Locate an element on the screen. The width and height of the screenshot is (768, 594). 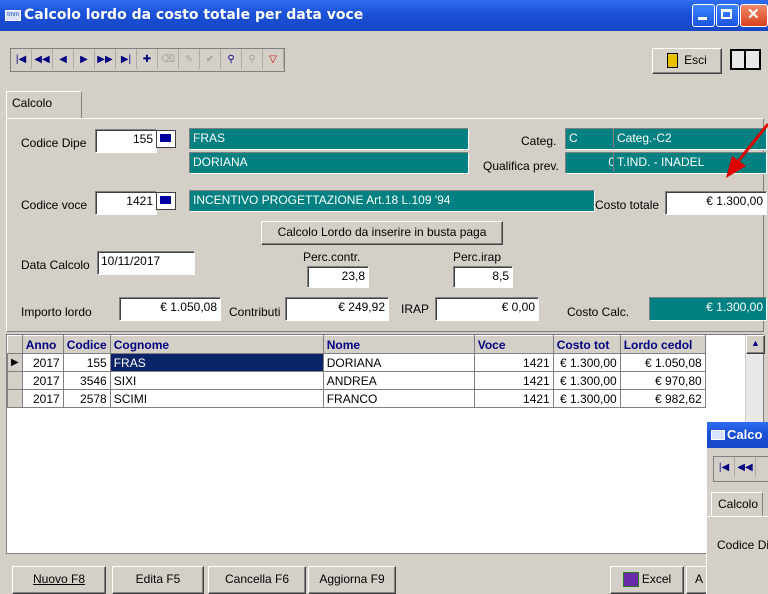
lookup-employee-button is located at coordinates (166, 139).